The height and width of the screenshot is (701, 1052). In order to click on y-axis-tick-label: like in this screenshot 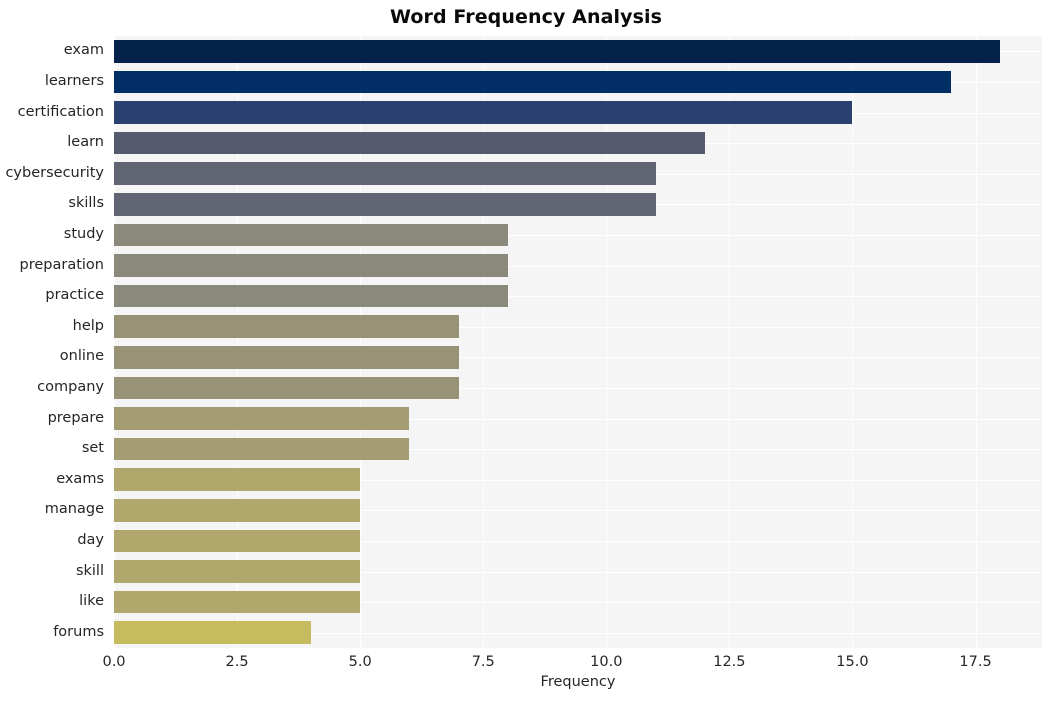, I will do `click(91, 601)`.